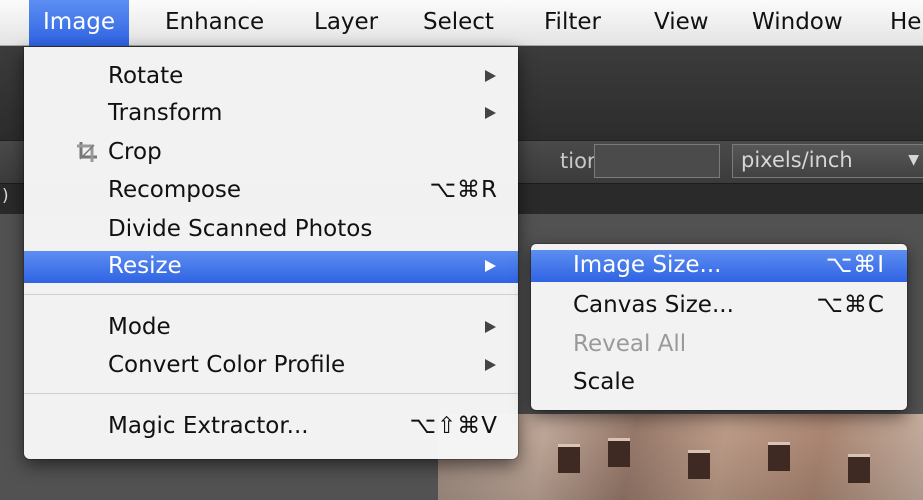 This screenshot has height=500, width=923. What do you see at coordinates (719, 382) in the screenshot?
I see `menu-item-scale: Scale` at bounding box center [719, 382].